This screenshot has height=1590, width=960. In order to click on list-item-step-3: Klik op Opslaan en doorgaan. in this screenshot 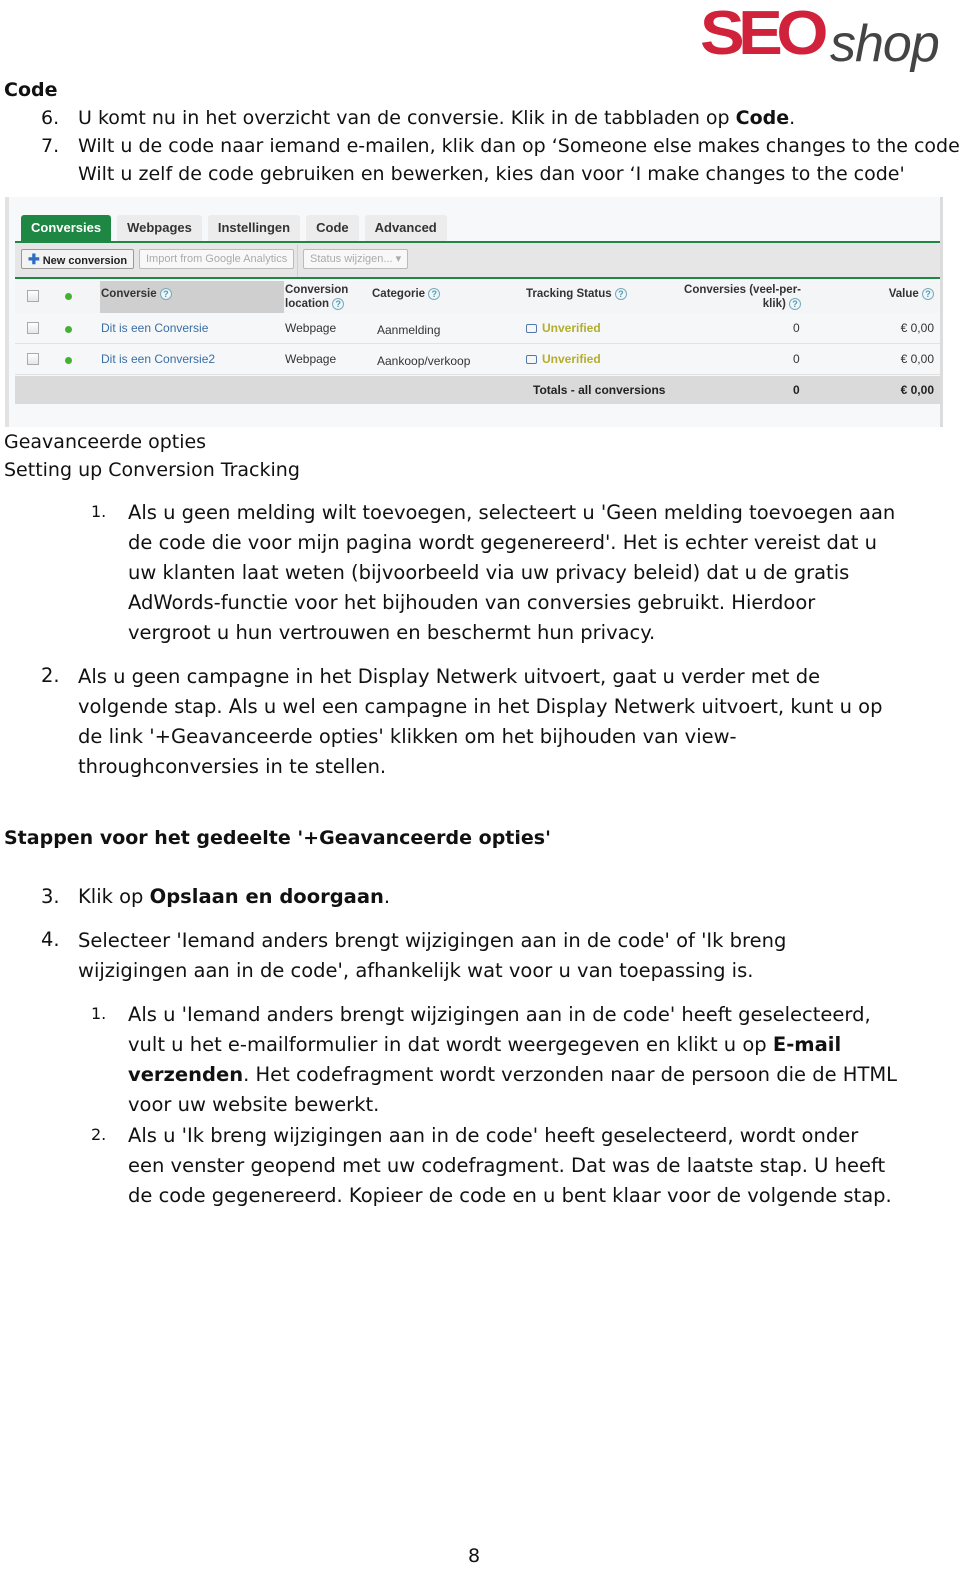, I will do `click(234, 896)`.